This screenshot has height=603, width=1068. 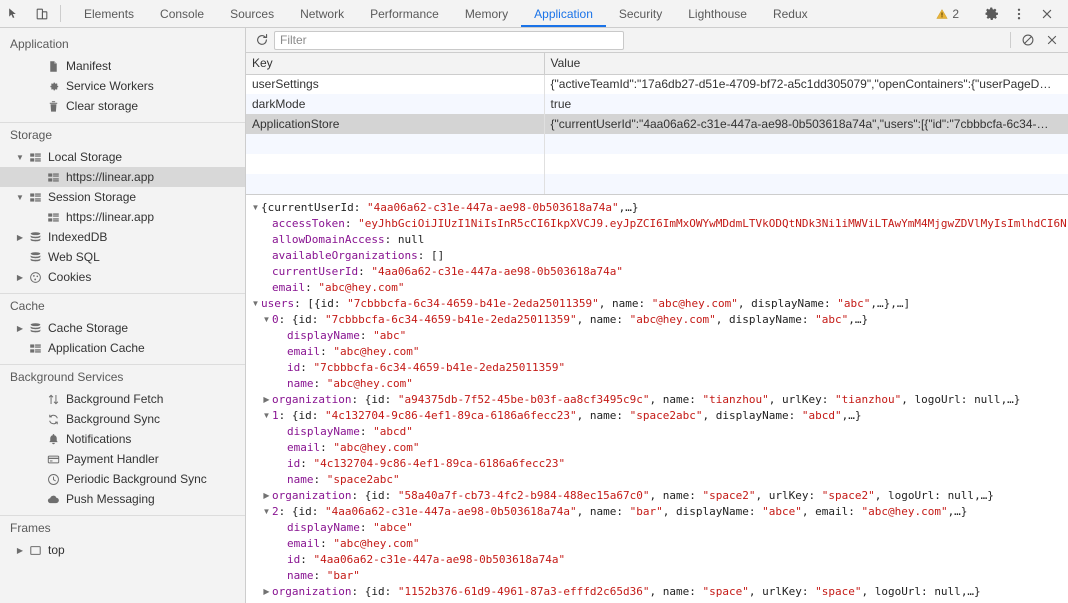 What do you see at coordinates (411, 239) in the screenshot?
I see `json-token-null: null` at bounding box center [411, 239].